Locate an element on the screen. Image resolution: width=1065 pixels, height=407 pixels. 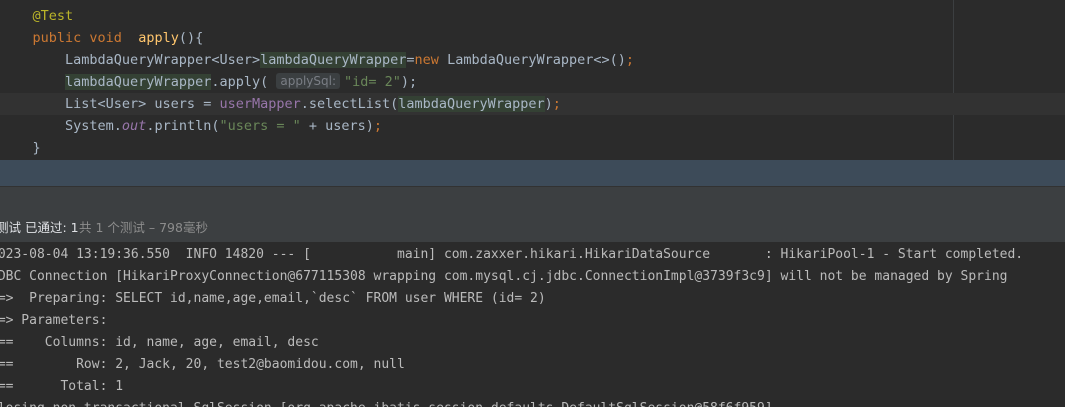
code-token: } is located at coordinates (20, 148).